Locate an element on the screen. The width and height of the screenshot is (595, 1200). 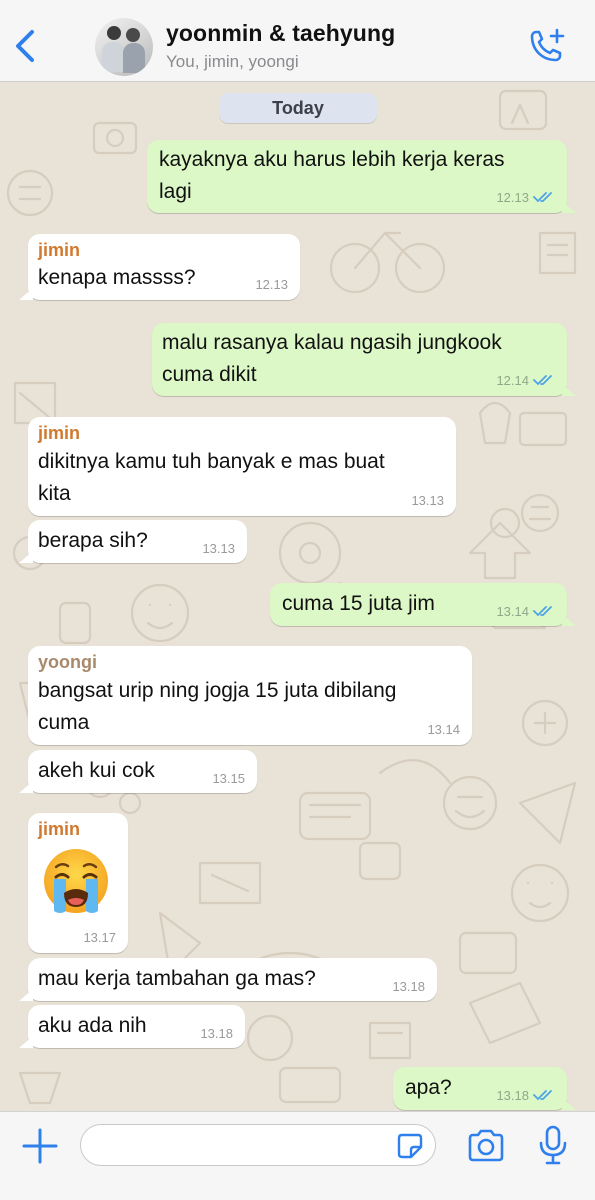
incoming-message: jimin 13.17 is located at coordinates (78, 883).